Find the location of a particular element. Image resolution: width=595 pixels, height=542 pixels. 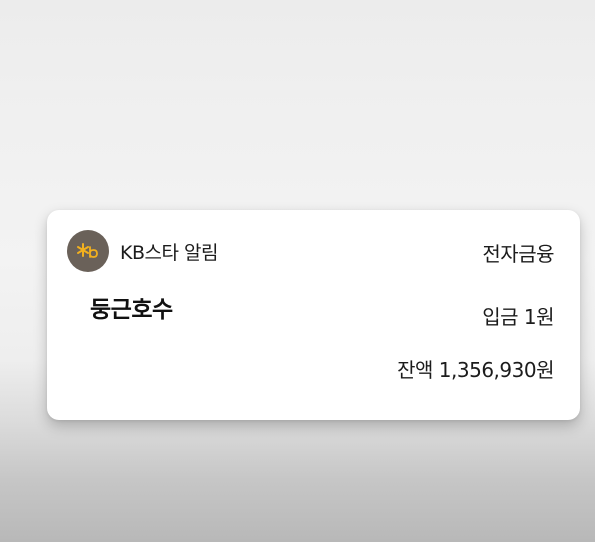

kb-star-logo-icon is located at coordinates (88, 251).